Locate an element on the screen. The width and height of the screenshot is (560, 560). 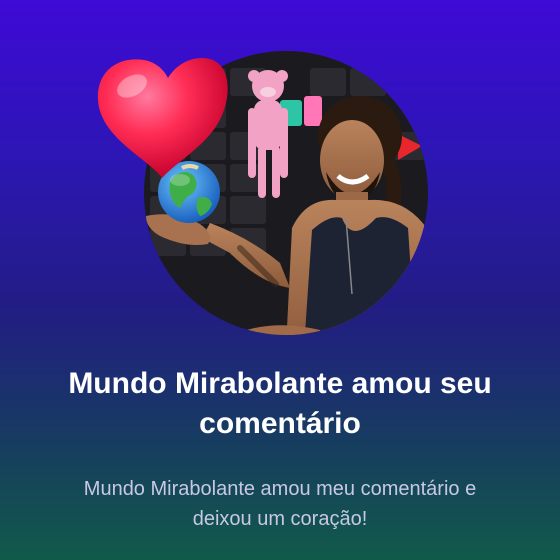
notification-title: Mundo Mirabolante amou seu comentário is located at coordinates (280, 403).